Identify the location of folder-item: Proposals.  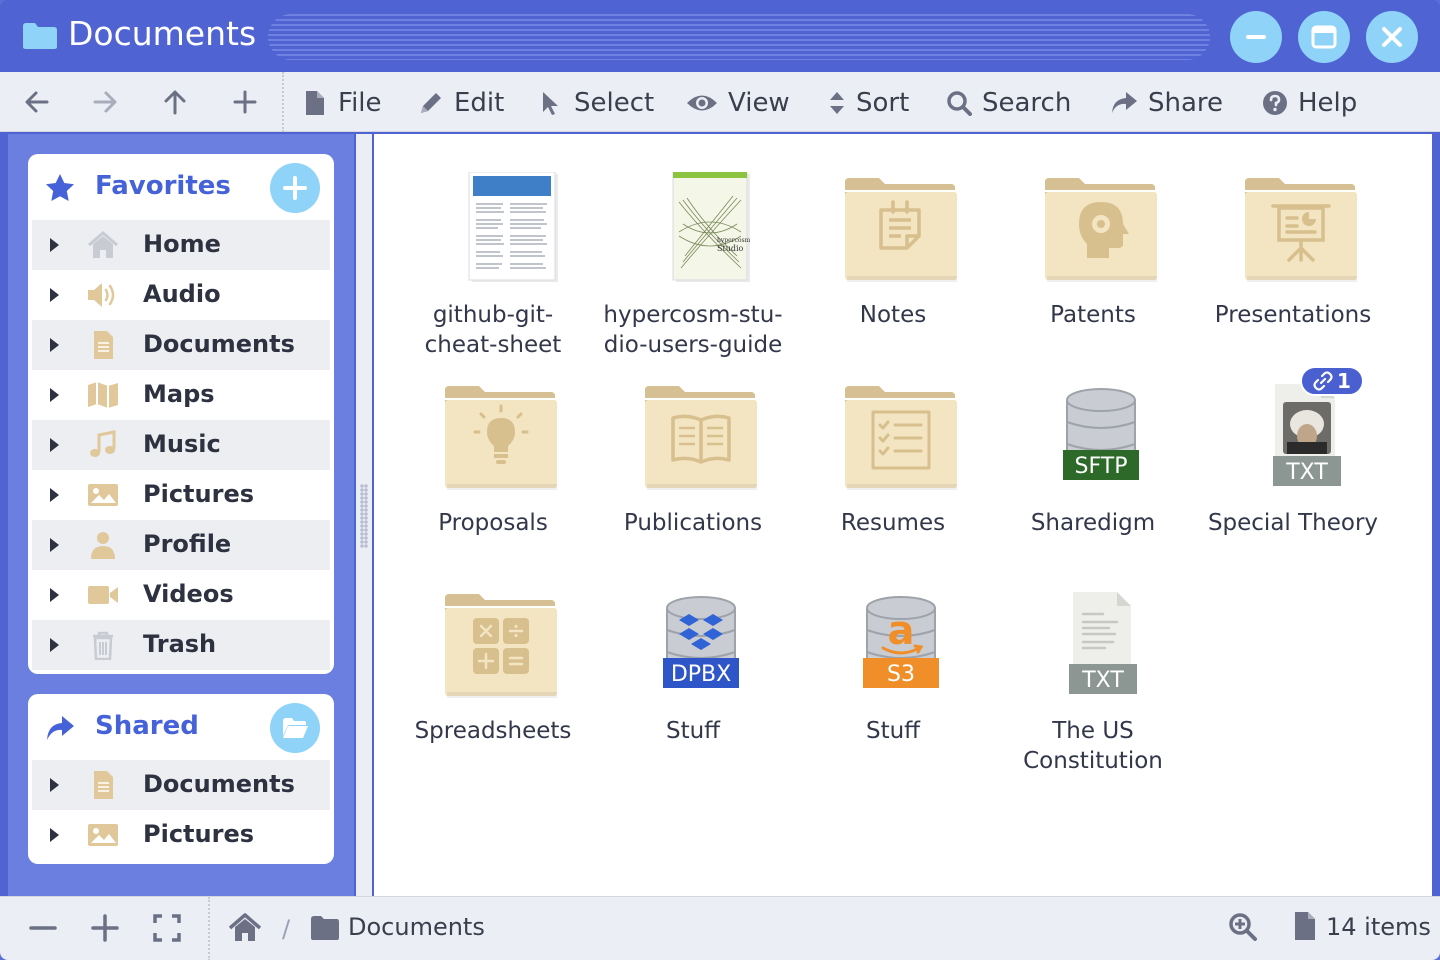
(493, 442).